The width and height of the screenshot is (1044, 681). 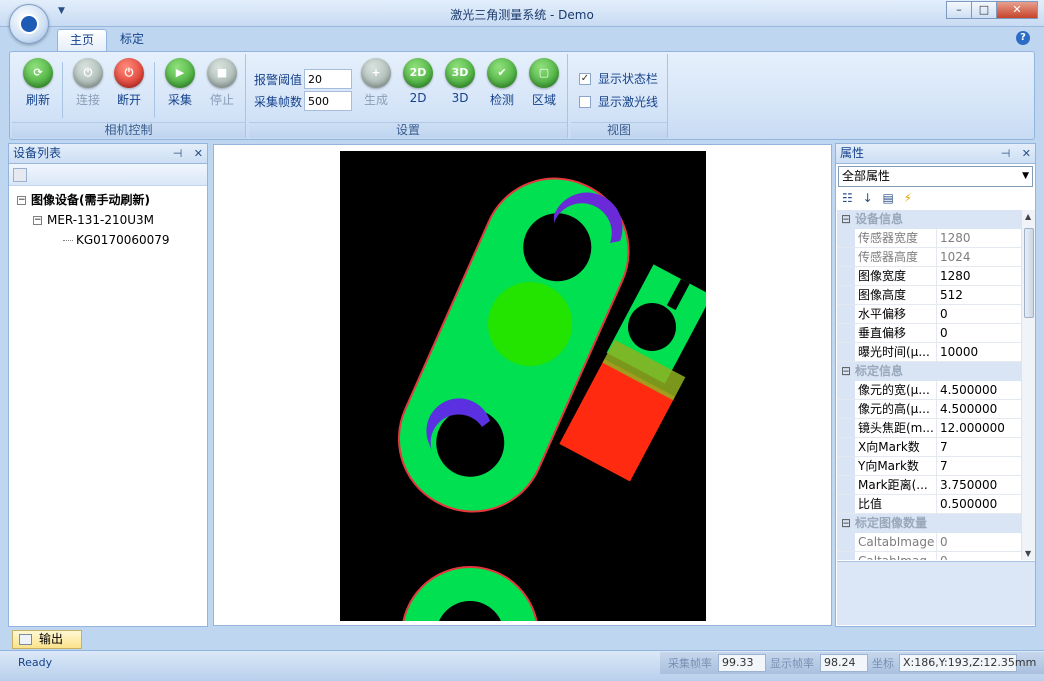 What do you see at coordinates (1017, 10) in the screenshot?
I see `close-button: ✕` at bounding box center [1017, 10].